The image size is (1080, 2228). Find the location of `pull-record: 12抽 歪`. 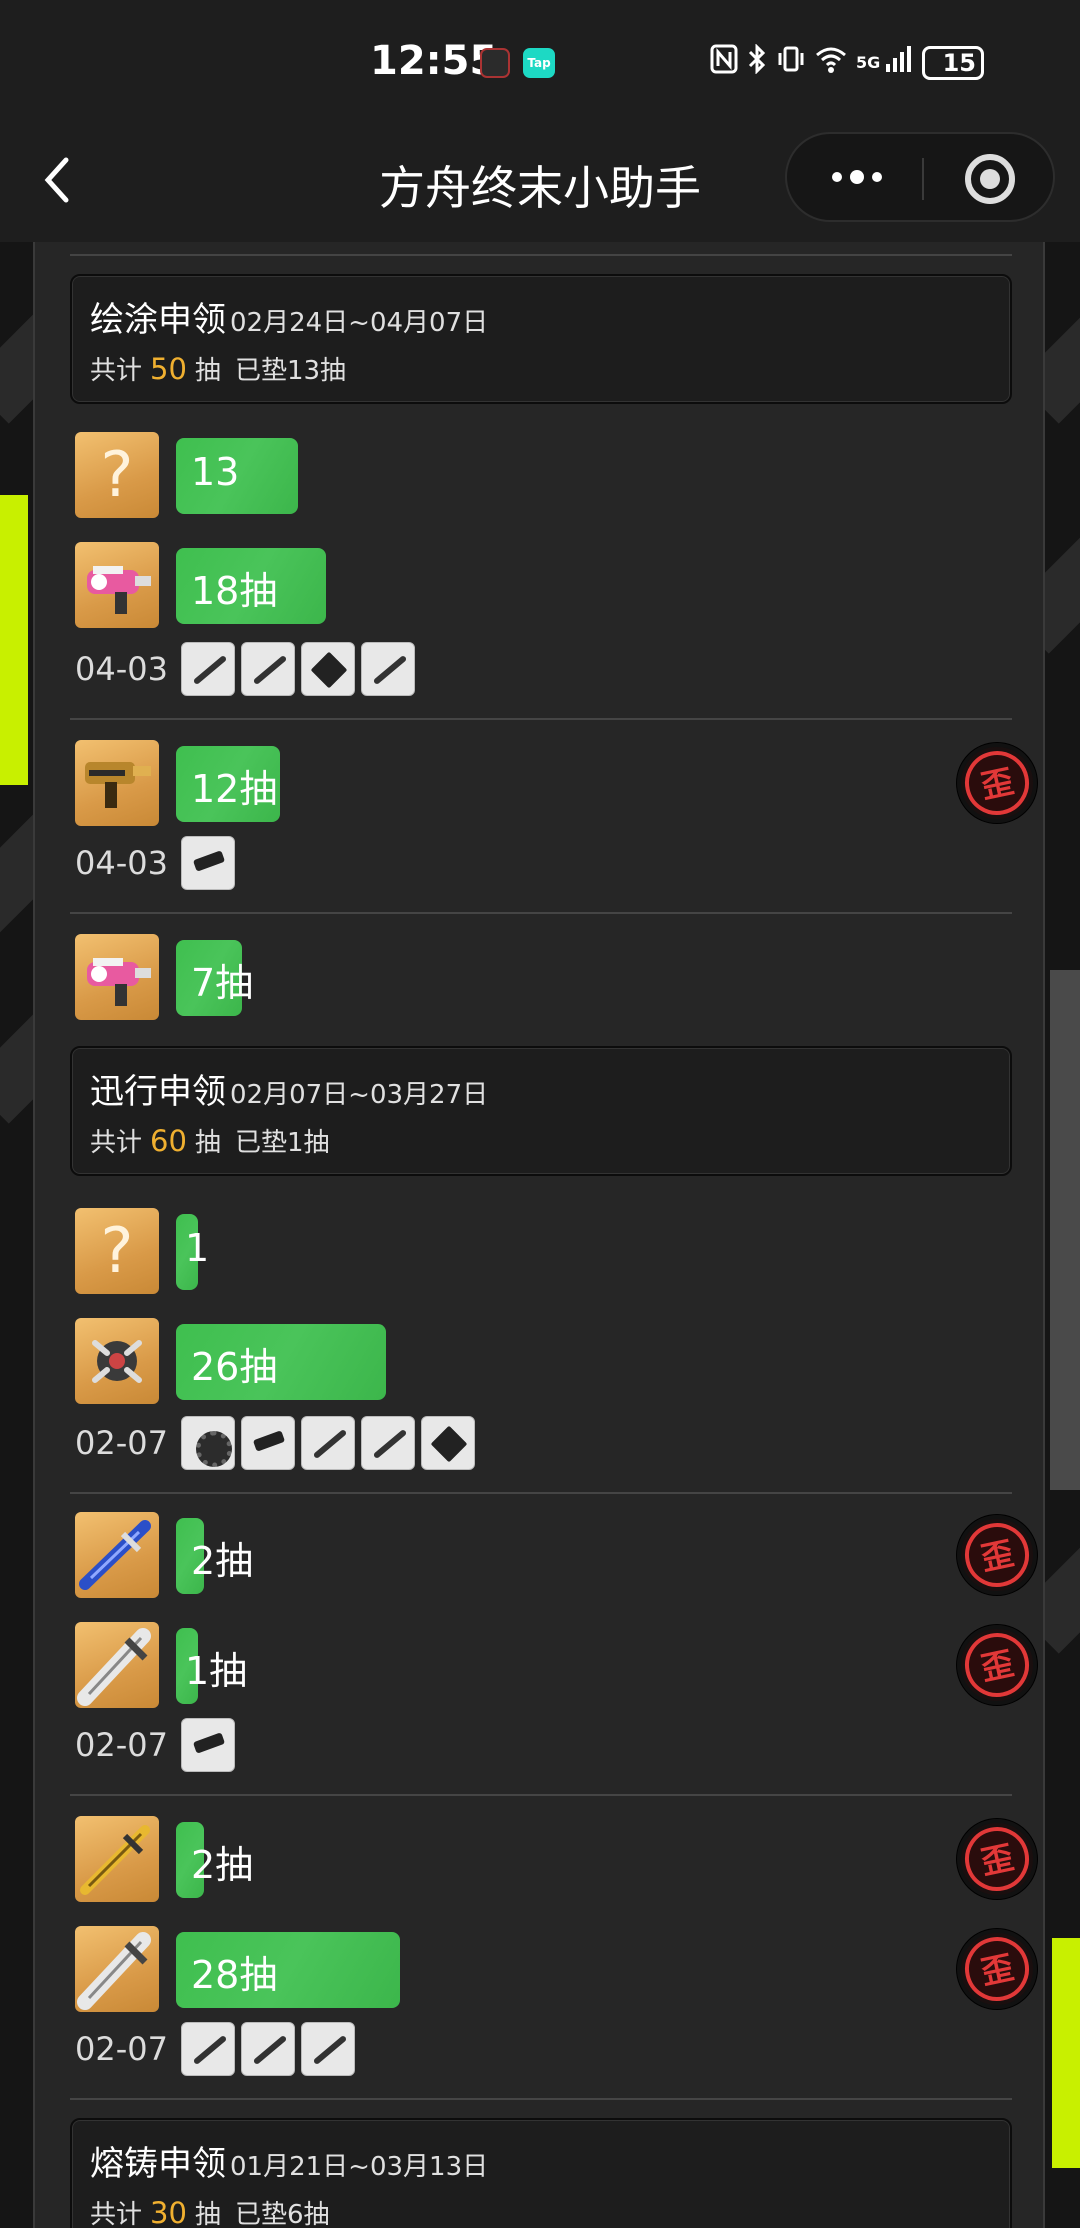

pull-record: 12抽 歪 is located at coordinates (556, 783).